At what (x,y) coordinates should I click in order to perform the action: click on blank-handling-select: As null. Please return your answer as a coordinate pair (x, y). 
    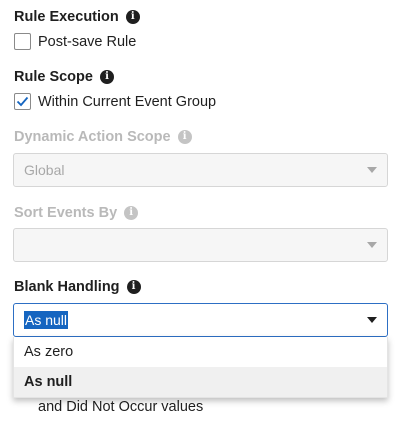
    Looking at the image, I should click on (200, 320).